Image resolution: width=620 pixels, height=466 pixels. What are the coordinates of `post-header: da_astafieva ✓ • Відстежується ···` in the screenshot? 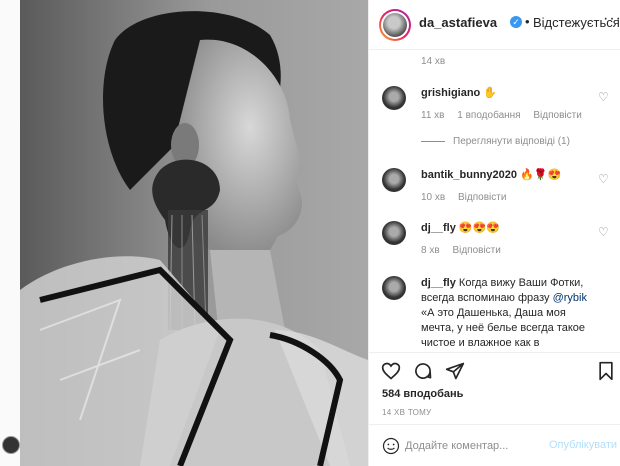 It's located at (494, 25).